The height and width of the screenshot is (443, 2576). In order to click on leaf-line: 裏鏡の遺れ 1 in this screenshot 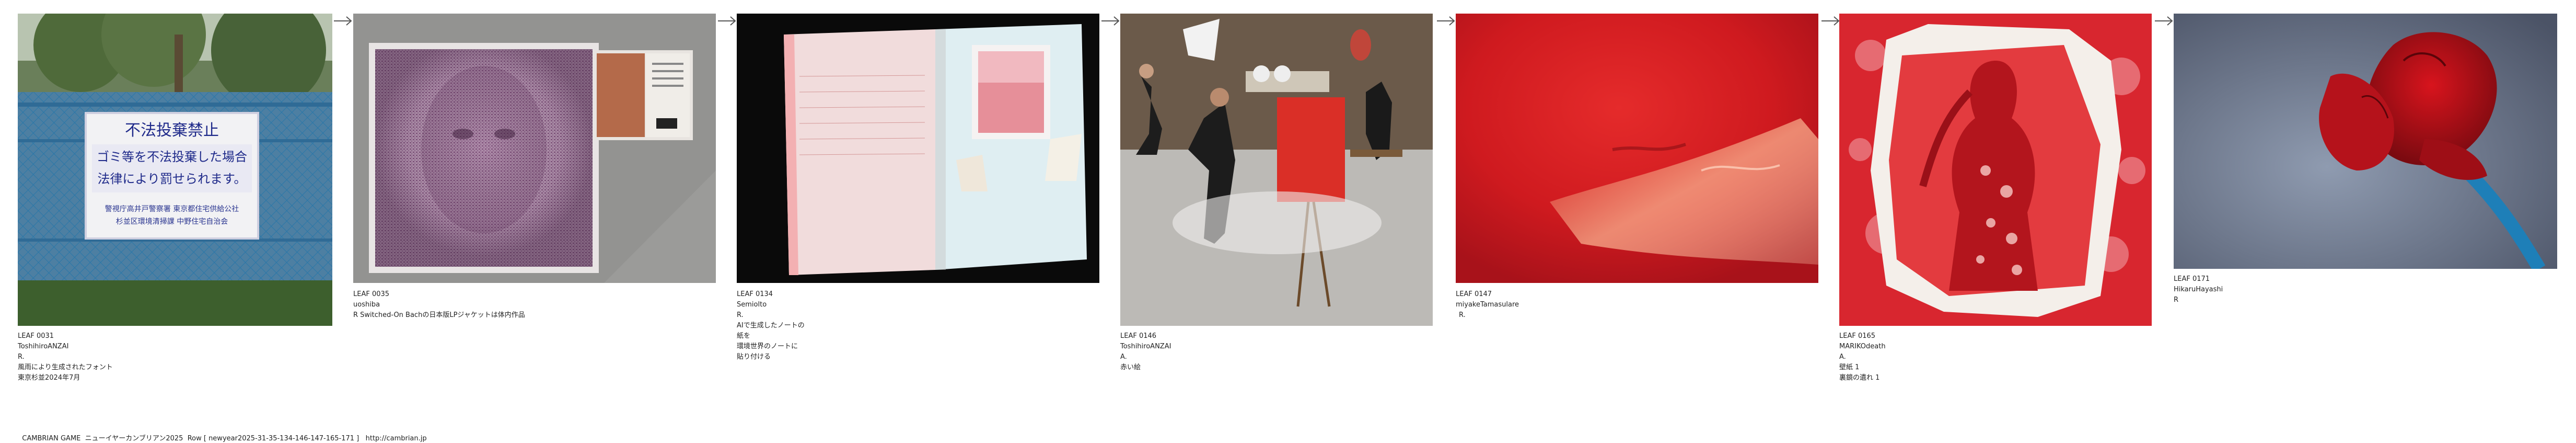, I will do `click(1859, 378)`.